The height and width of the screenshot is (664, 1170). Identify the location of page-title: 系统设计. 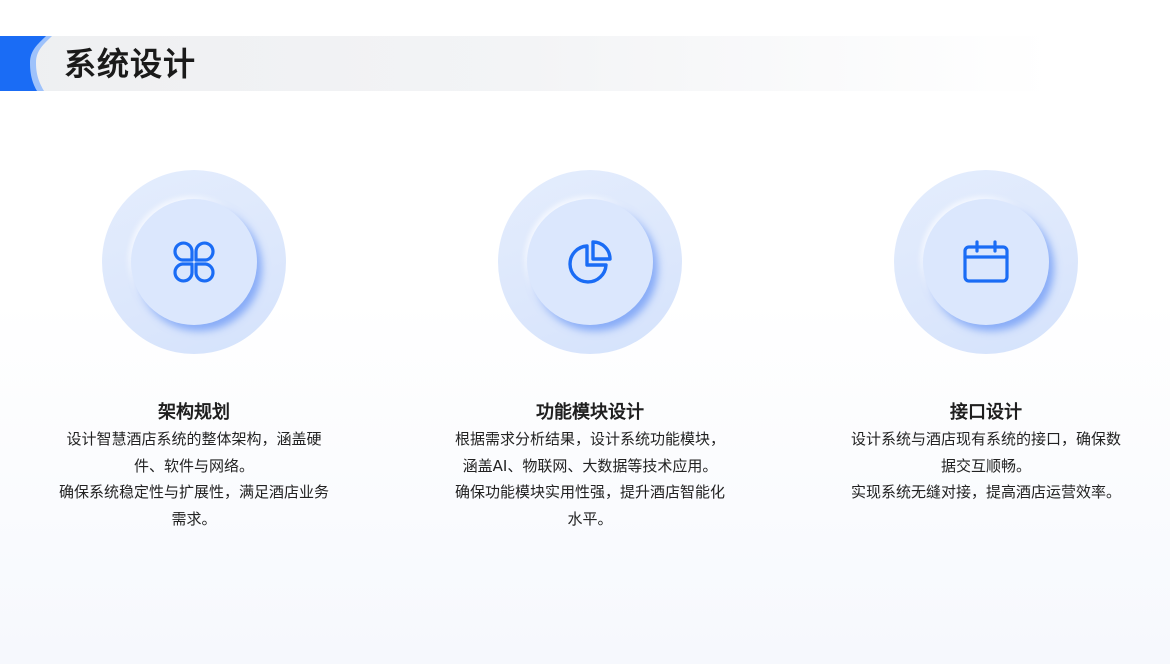
(130, 64).